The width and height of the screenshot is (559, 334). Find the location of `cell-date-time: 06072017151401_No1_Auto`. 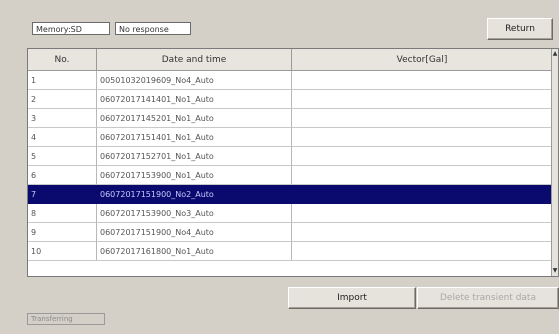

cell-date-time: 06072017151401_No1_Auto is located at coordinates (194, 137).